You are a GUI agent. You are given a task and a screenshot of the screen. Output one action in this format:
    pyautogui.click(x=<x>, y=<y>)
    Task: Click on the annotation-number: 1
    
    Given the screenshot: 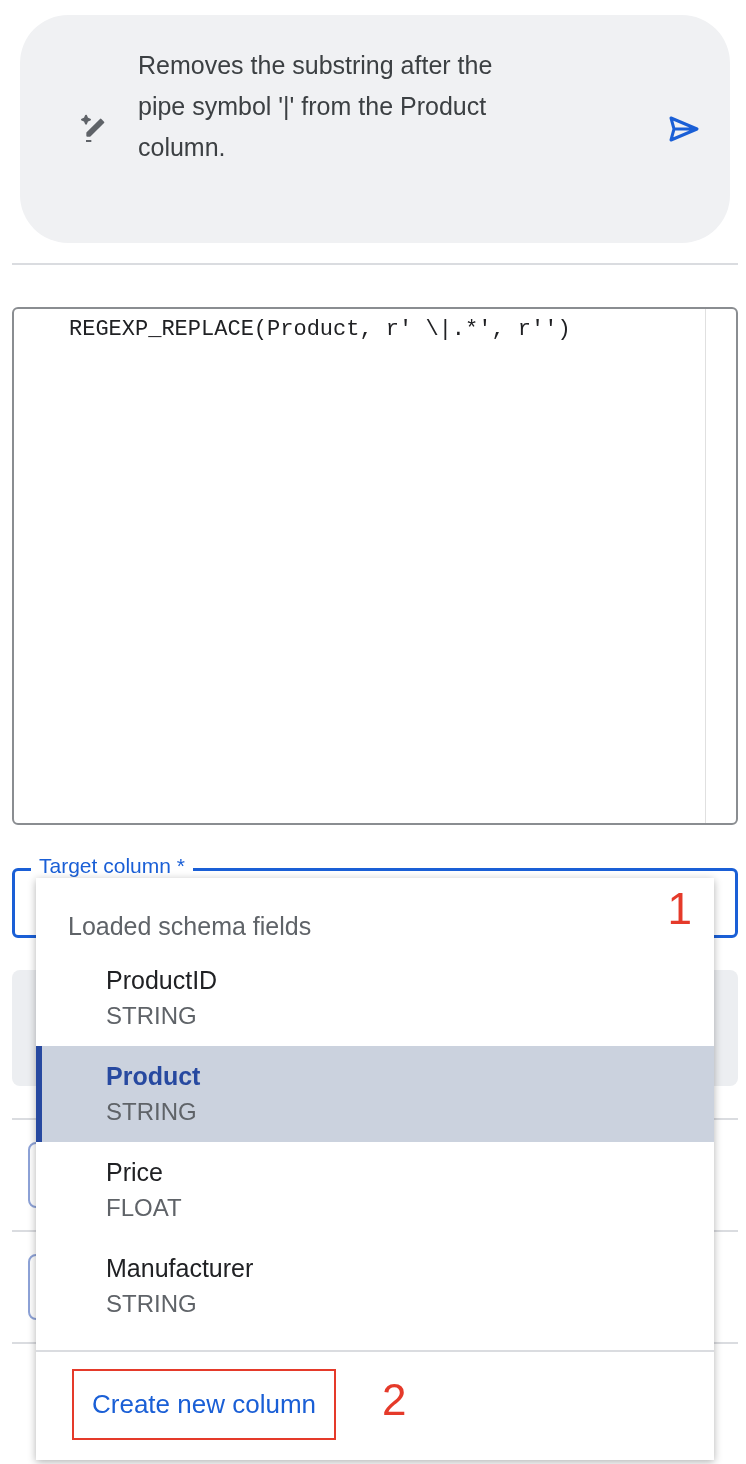 What is the action you would take?
    pyautogui.click(x=679, y=909)
    